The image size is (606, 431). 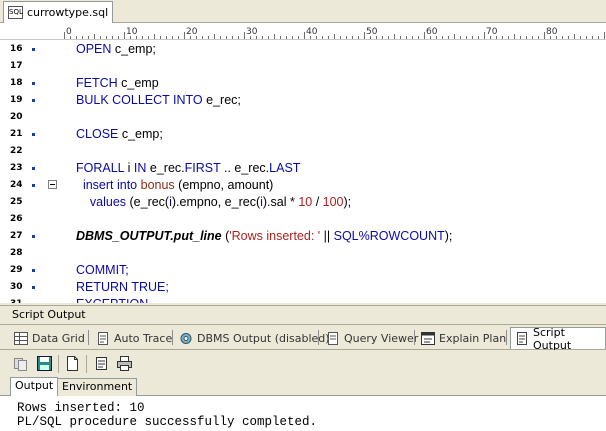 What do you see at coordinates (372, 32) in the screenshot?
I see `ruler-label: 50` at bounding box center [372, 32].